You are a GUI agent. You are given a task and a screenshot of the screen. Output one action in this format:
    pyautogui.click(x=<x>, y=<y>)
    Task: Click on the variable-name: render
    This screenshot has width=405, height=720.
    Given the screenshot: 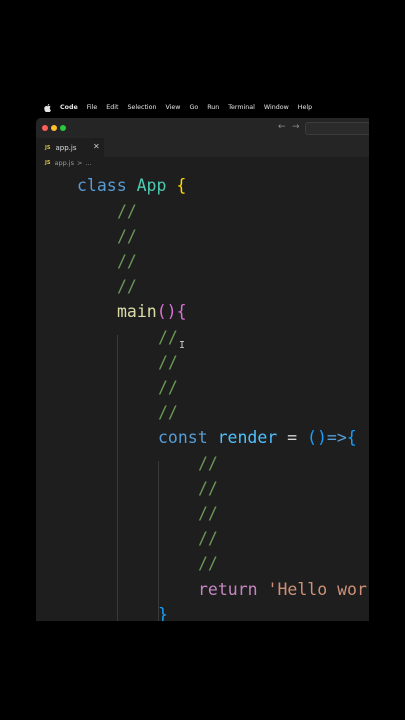 What is the action you would take?
    pyautogui.click(x=247, y=437)
    